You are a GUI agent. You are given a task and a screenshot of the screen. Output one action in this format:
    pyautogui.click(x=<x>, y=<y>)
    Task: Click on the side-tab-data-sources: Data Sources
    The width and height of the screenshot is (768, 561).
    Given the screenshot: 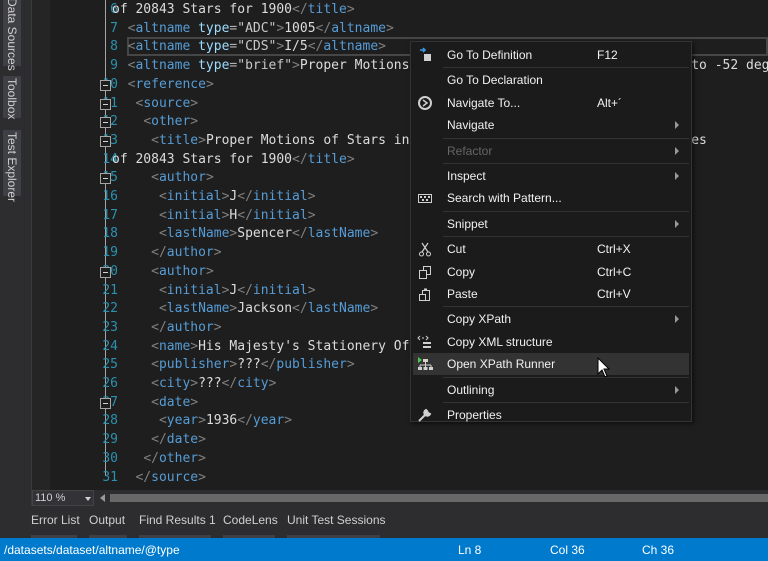 What is the action you would take?
    pyautogui.click(x=12, y=35)
    